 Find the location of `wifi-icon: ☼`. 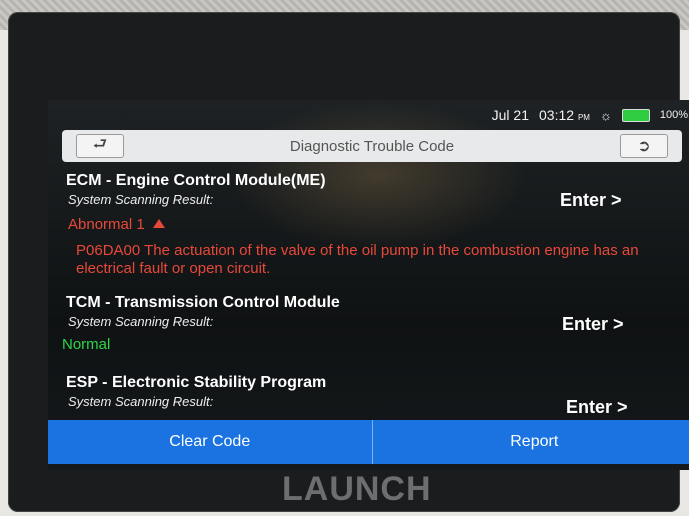

wifi-icon: ☼ is located at coordinates (605, 115).